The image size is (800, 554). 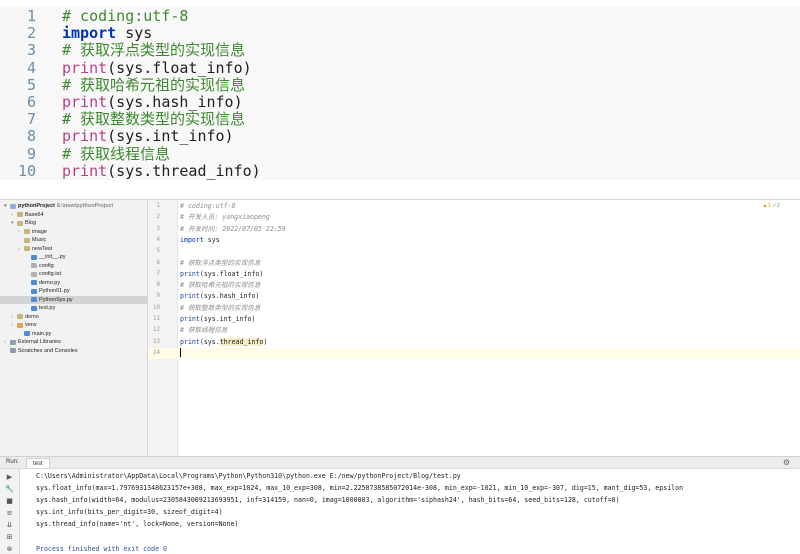 I want to click on snippet-line: 6 print(sys.hash_info), so click(x=400, y=102).